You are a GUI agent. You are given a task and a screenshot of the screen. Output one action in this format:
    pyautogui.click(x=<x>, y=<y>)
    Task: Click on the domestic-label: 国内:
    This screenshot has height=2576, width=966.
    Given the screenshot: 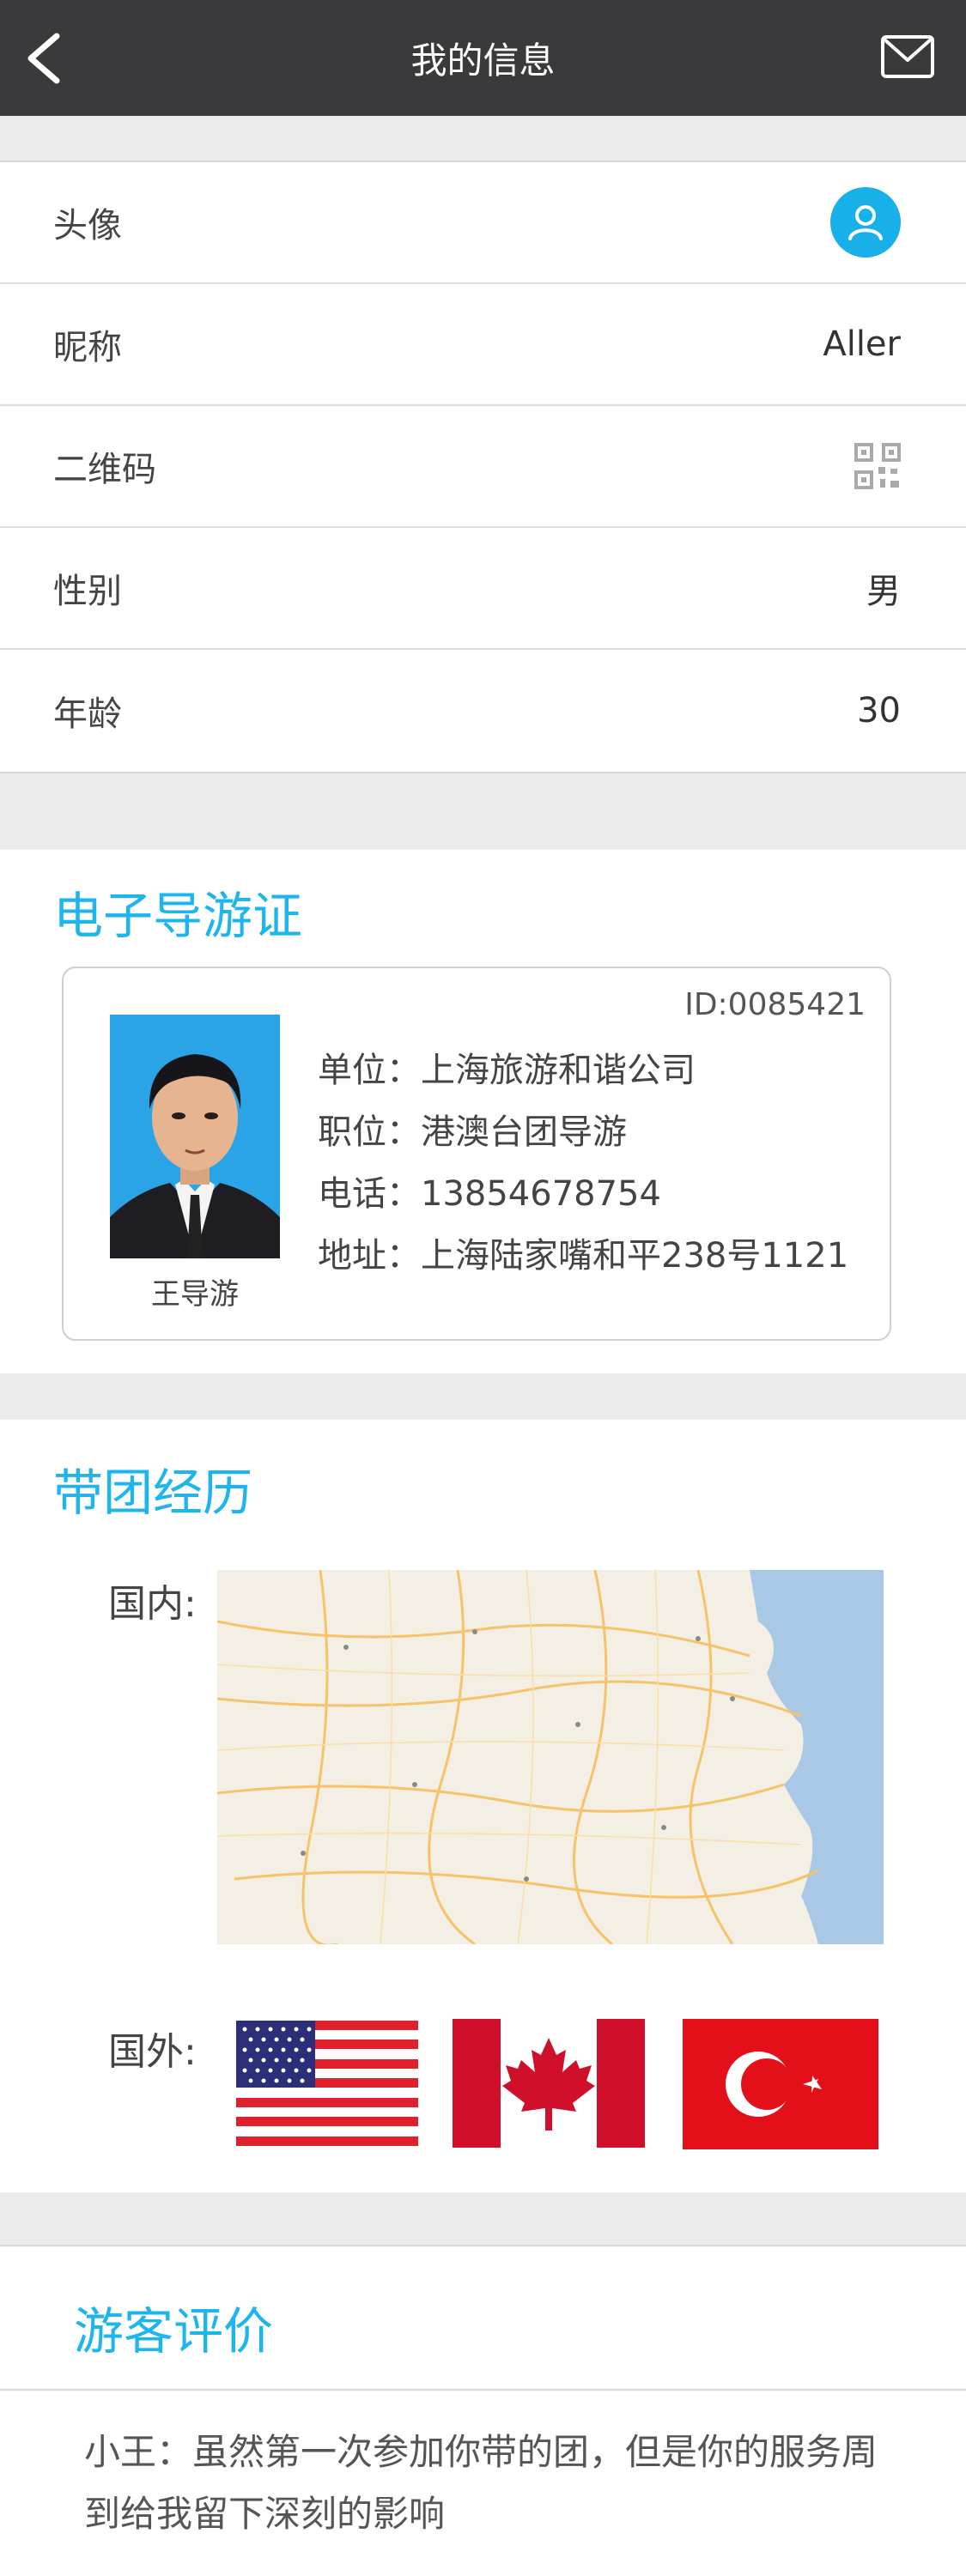 What is the action you would take?
    pyautogui.click(x=153, y=1604)
    